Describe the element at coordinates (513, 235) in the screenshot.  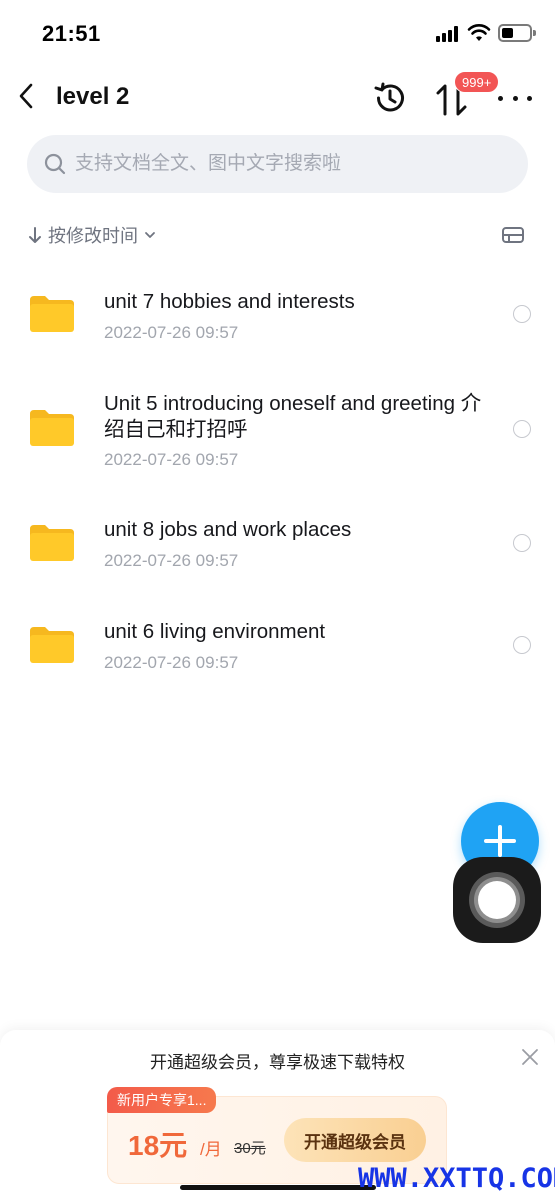
I see `view-mode-icon` at that location.